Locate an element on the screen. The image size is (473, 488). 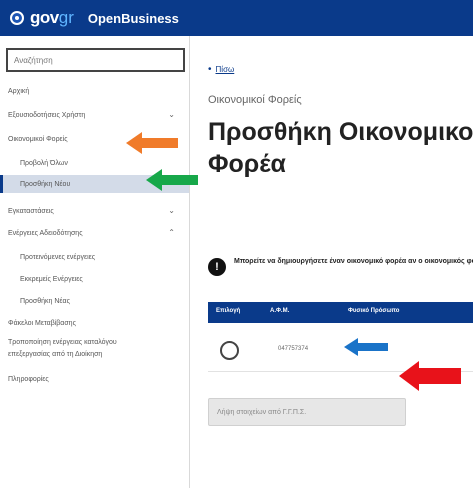
sidebar-item-label: Ενέργειες Αδειοδότησης is located at coordinates (45, 233).